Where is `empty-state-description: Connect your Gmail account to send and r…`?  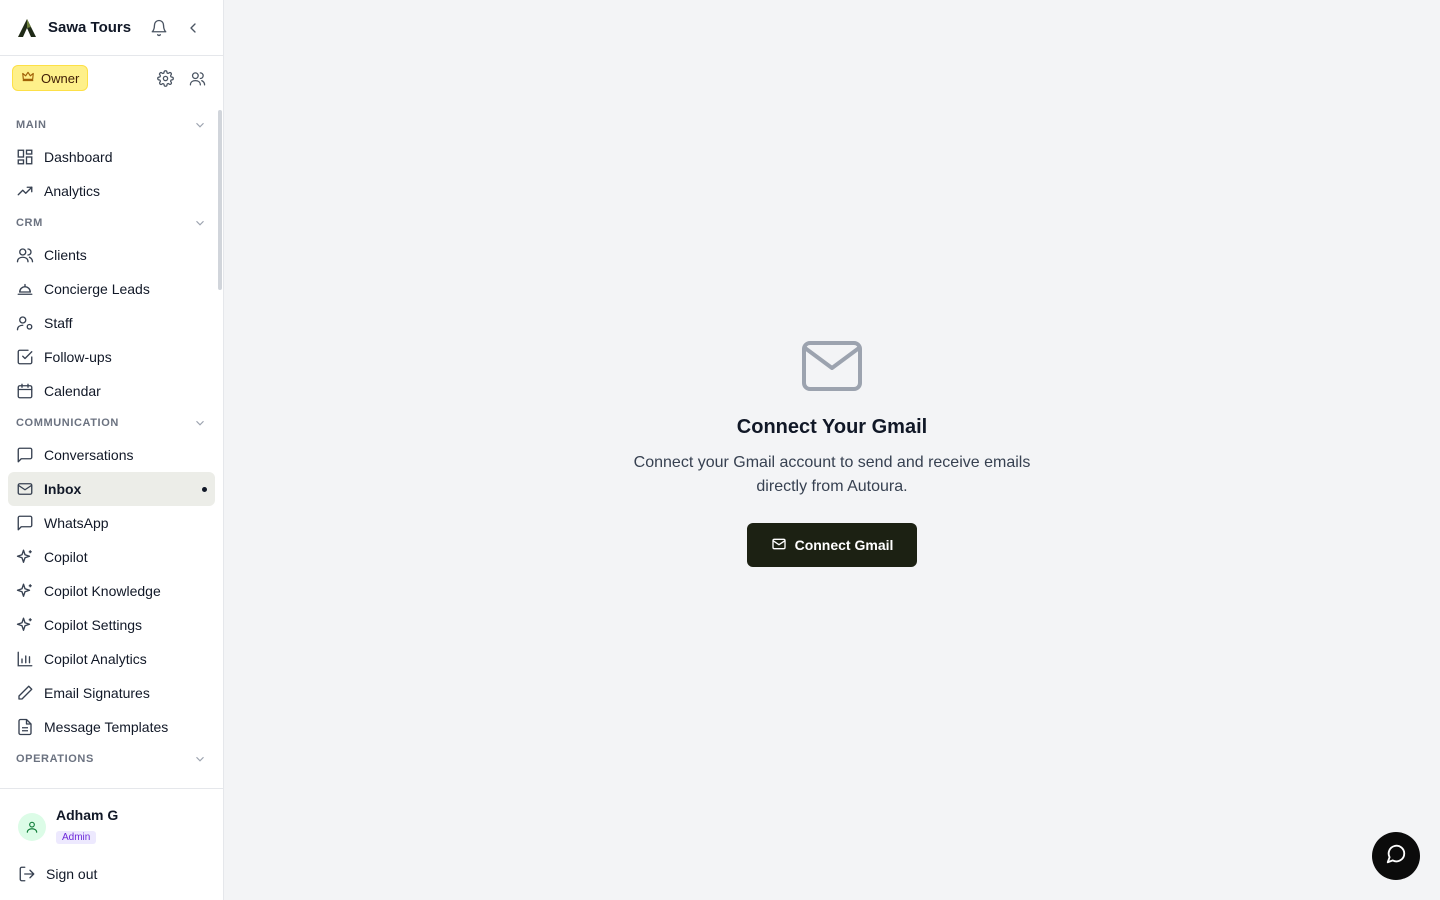
empty-state-description: Connect your Gmail account to send and r… is located at coordinates (832, 474).